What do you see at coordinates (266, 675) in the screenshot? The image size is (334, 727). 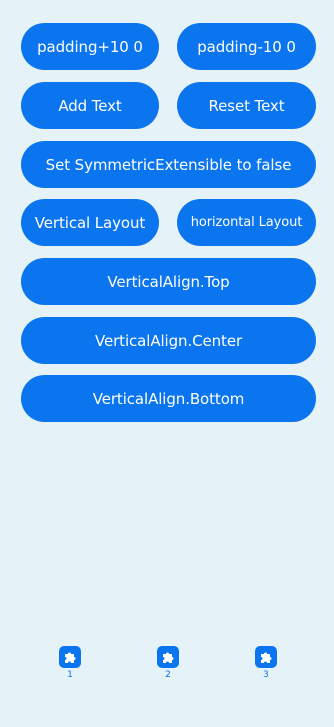 I see `tab-label: 3` at bounding box center [266, 675].